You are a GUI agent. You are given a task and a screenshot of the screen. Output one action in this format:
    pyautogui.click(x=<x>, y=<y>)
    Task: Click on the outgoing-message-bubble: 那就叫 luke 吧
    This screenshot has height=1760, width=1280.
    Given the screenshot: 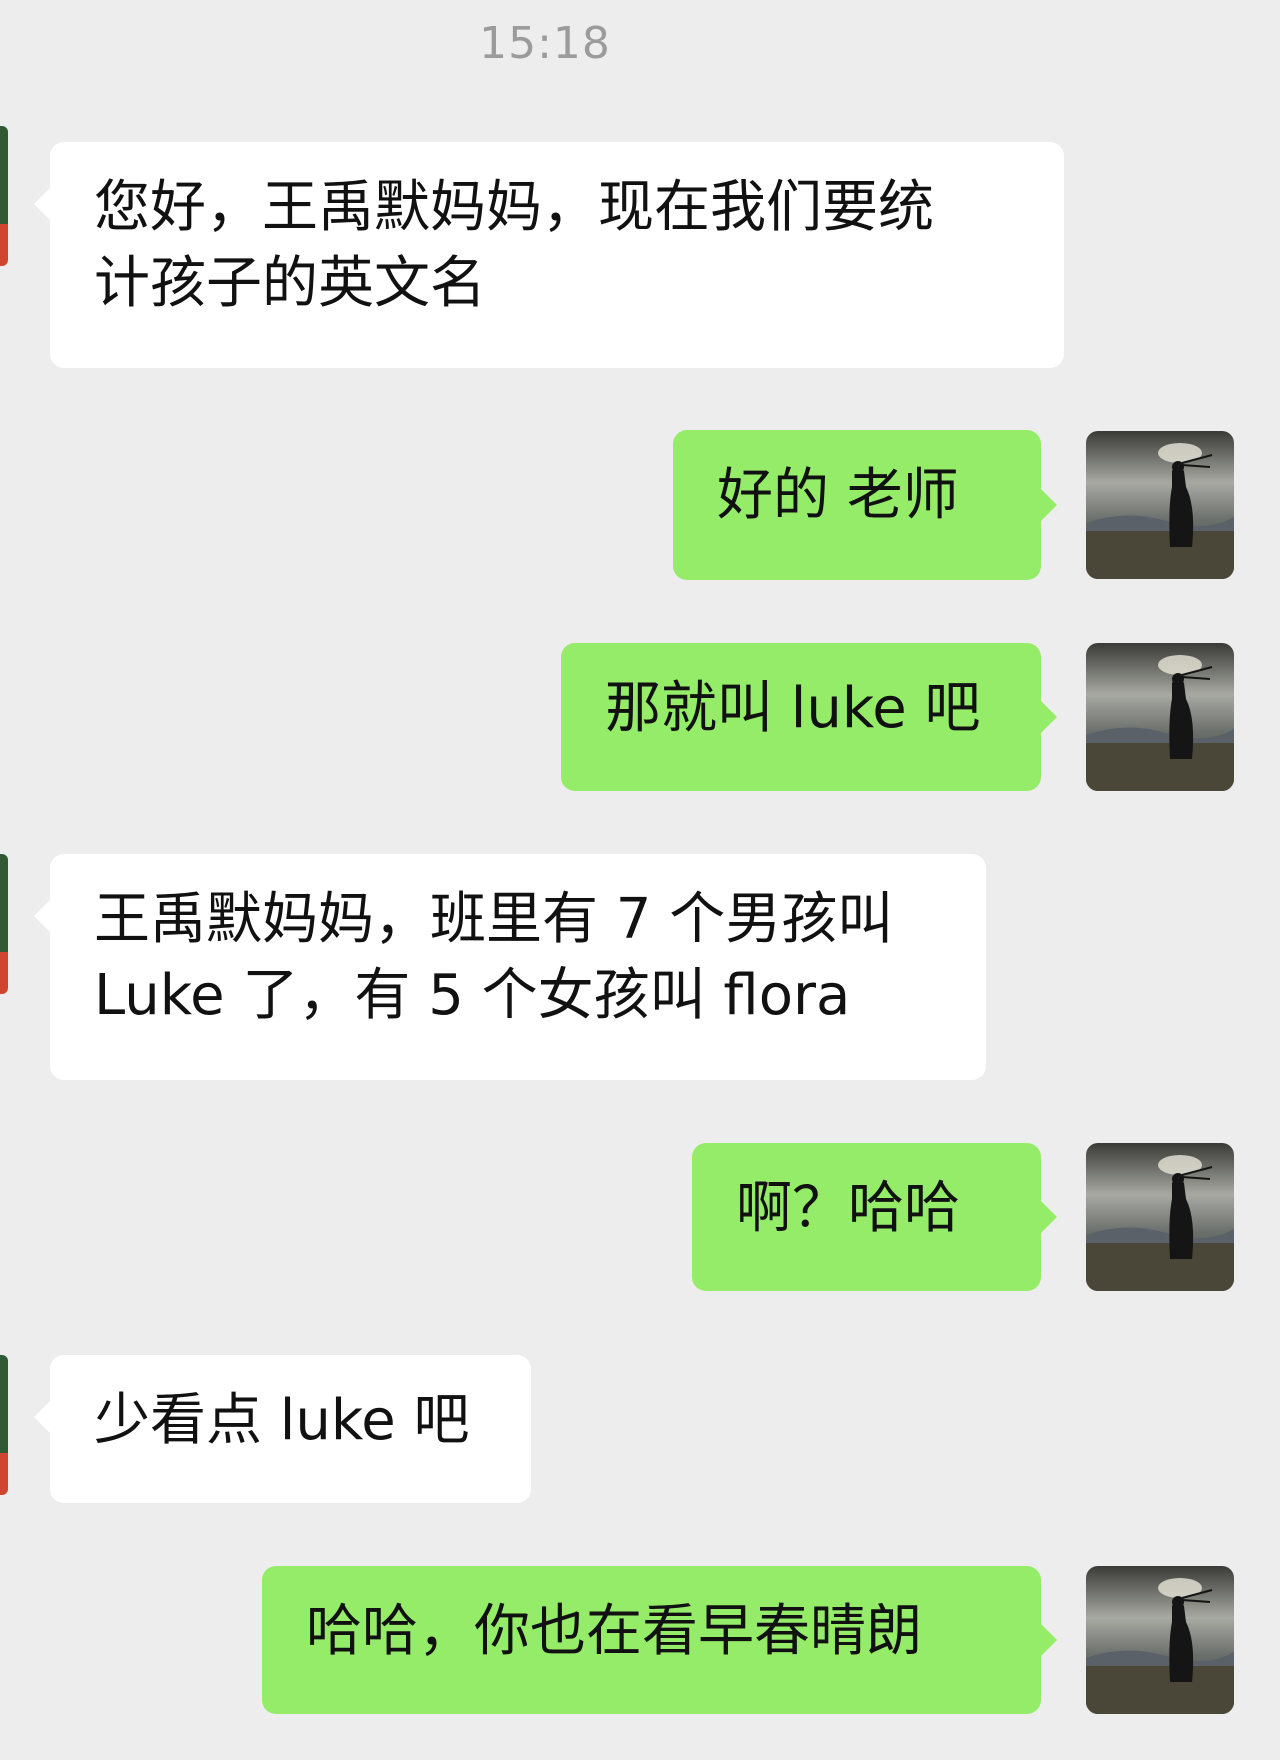 What is the action you would take?
    pyautogui.click(x=809, y=717)
    